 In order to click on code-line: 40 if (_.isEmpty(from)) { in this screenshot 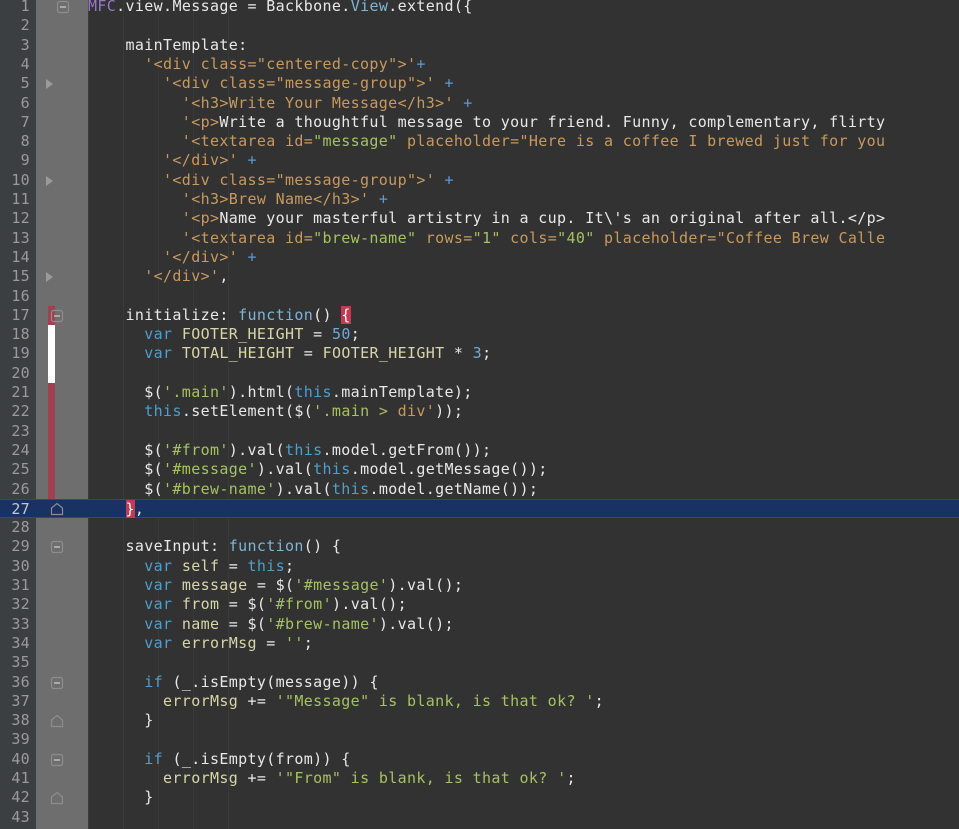, I will do `click(479, 759)`.